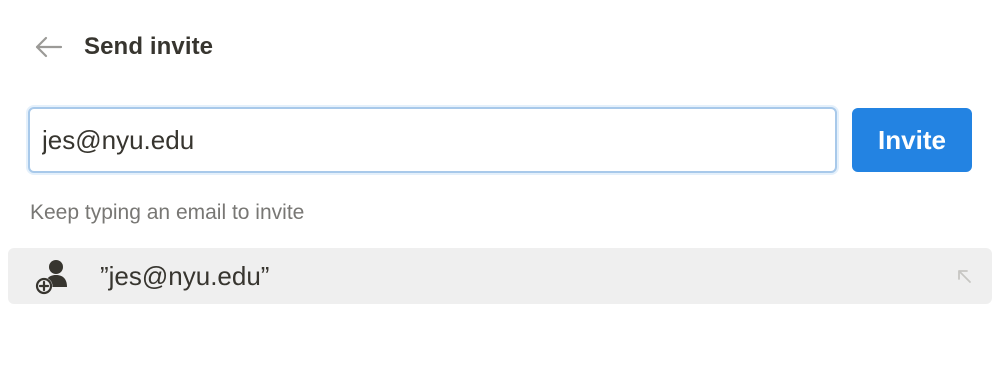 The height and width of the screenshot is (384, 1000). I want to click on page-title: Send invite, so click(149, 46).